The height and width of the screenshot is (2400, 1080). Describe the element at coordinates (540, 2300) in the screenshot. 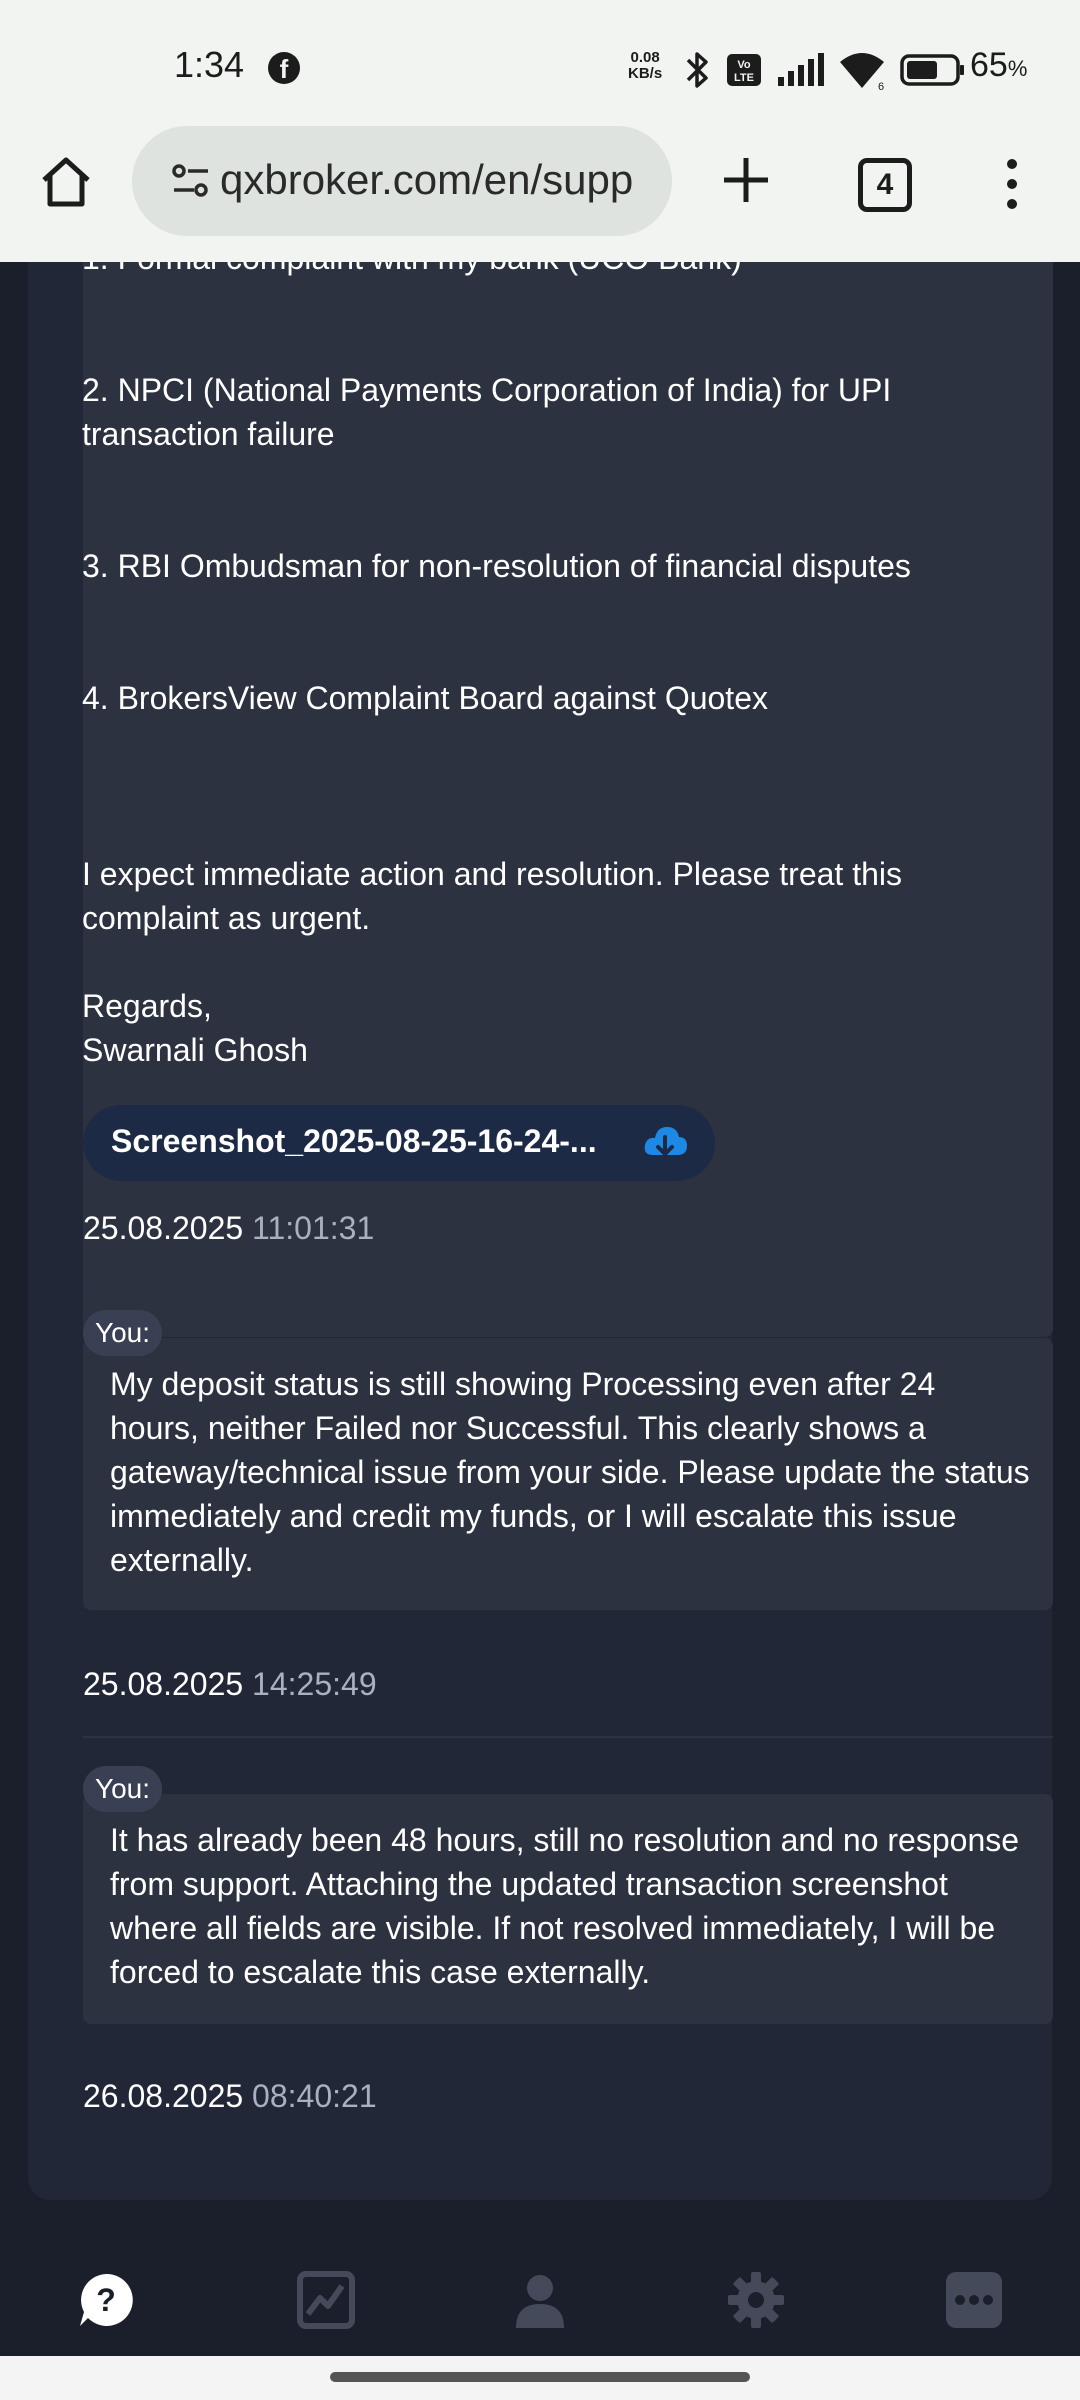

I see `user-icon` at that location.